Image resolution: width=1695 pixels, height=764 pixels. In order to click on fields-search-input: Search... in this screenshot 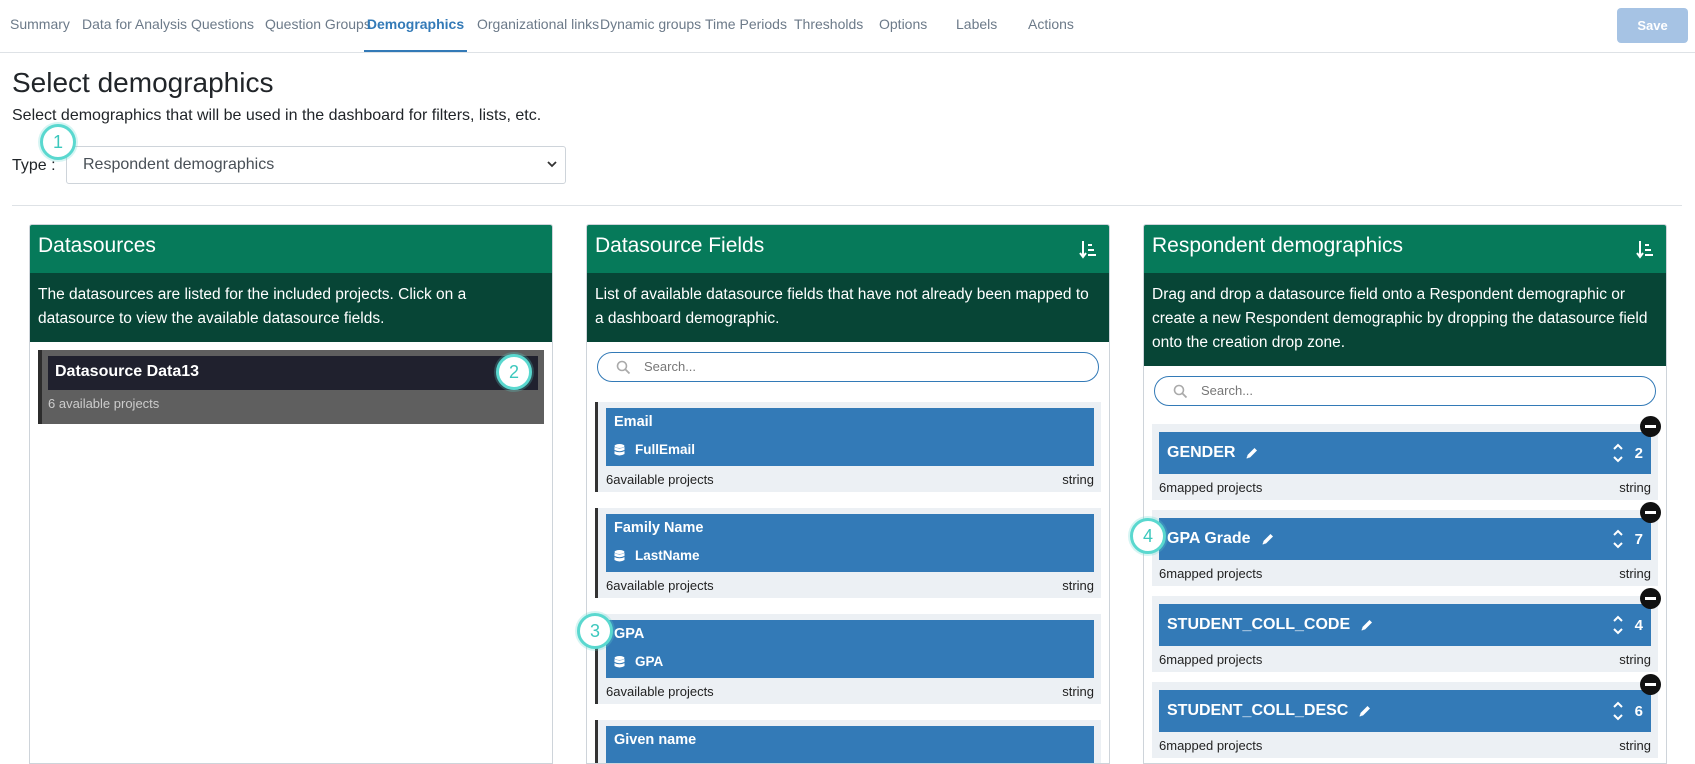, I will do `click(848, 367)`.